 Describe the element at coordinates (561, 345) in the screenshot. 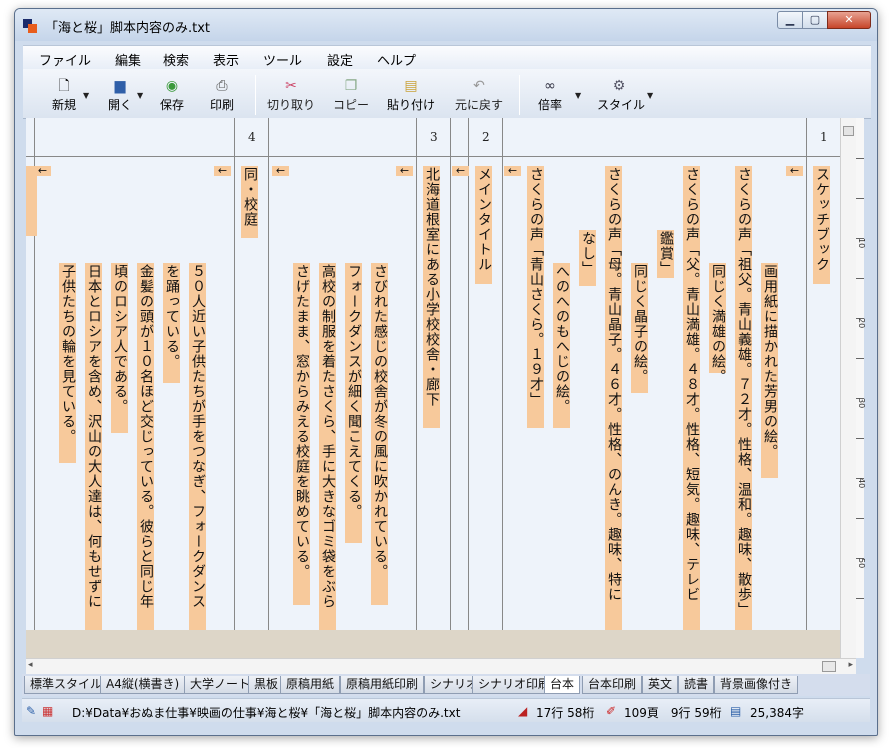

I see `script-line: へのへのもへじの絵。` at that location.